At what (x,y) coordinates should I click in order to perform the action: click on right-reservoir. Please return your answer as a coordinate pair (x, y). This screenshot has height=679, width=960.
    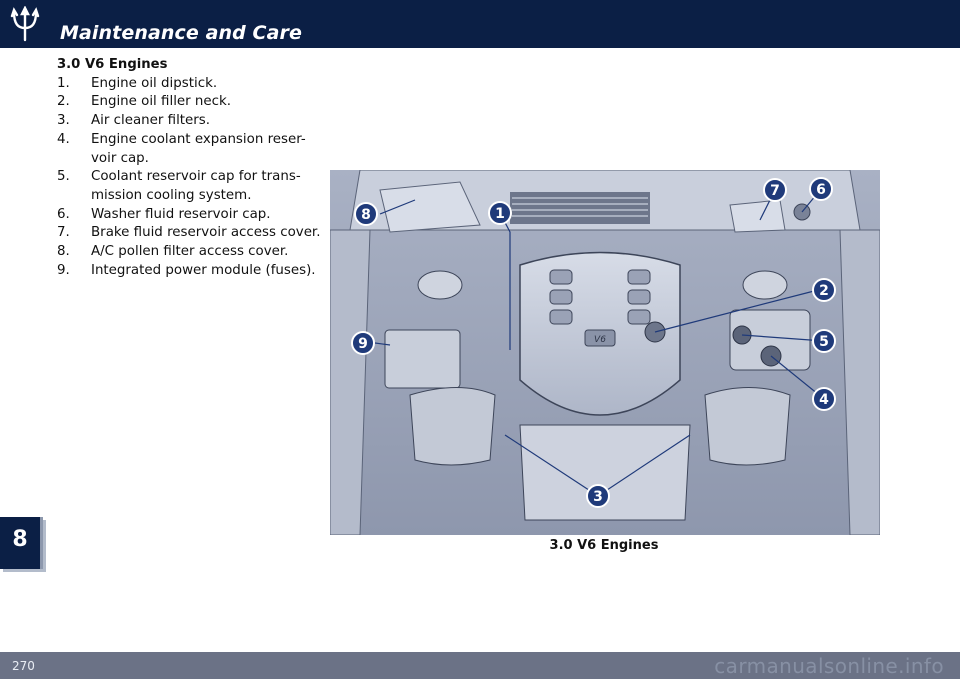
    Looking at the image, I should click on (765, 285).